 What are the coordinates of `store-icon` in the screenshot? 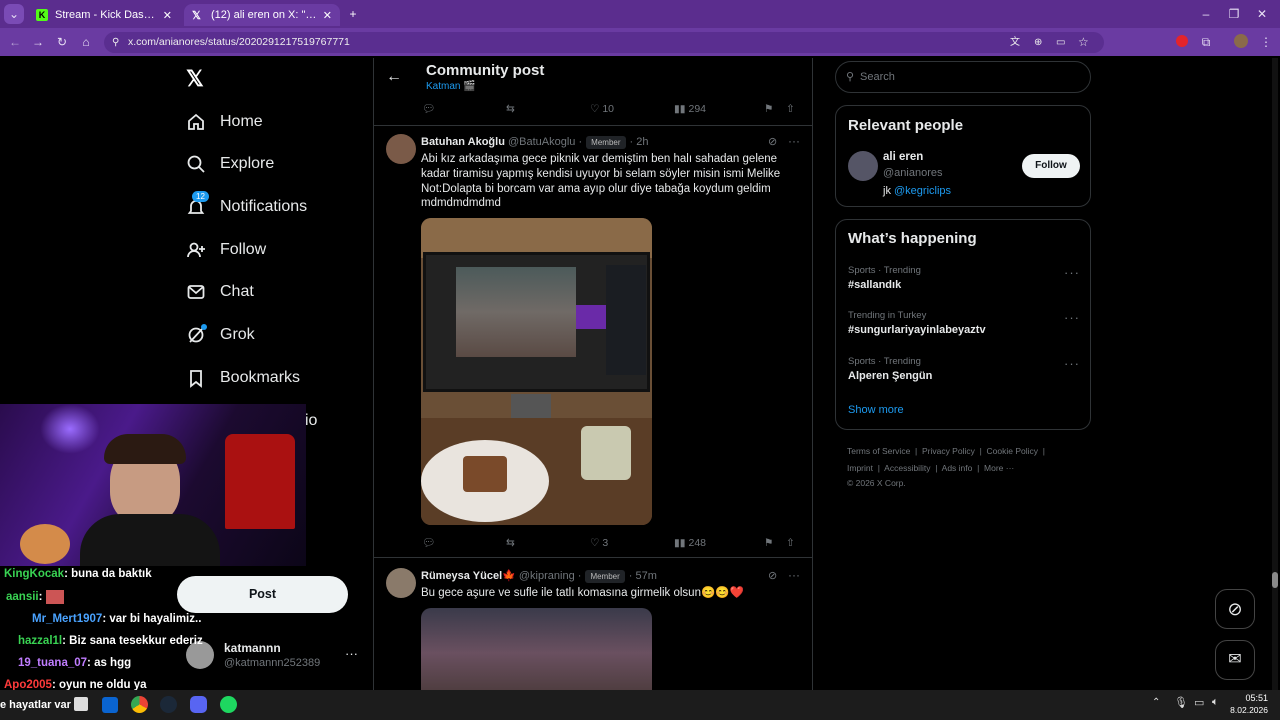 It's located at (81, 704).